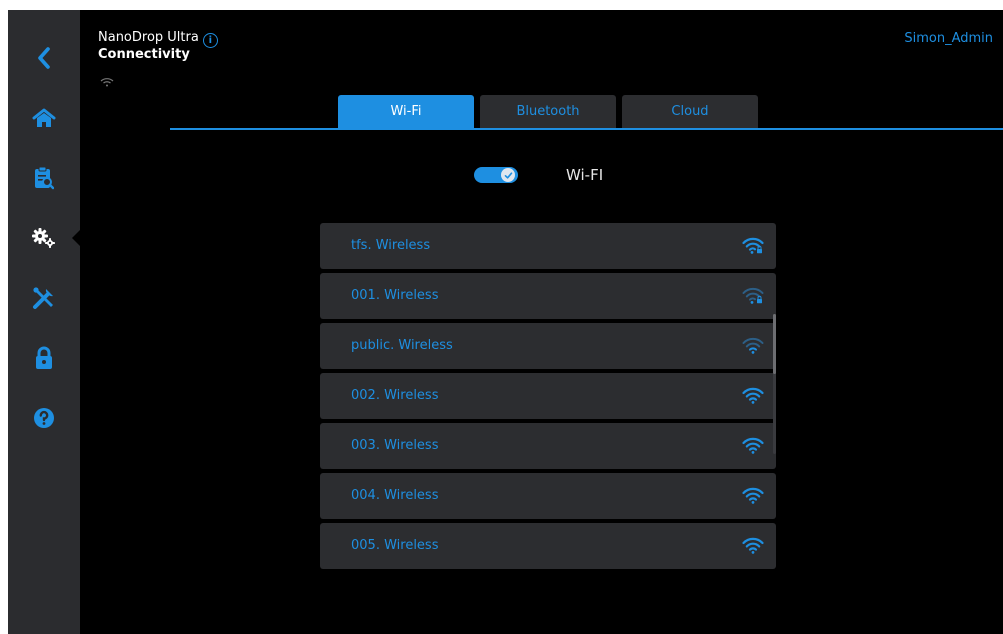  I want to click on page-title: Connectivity, so click(144, 54).